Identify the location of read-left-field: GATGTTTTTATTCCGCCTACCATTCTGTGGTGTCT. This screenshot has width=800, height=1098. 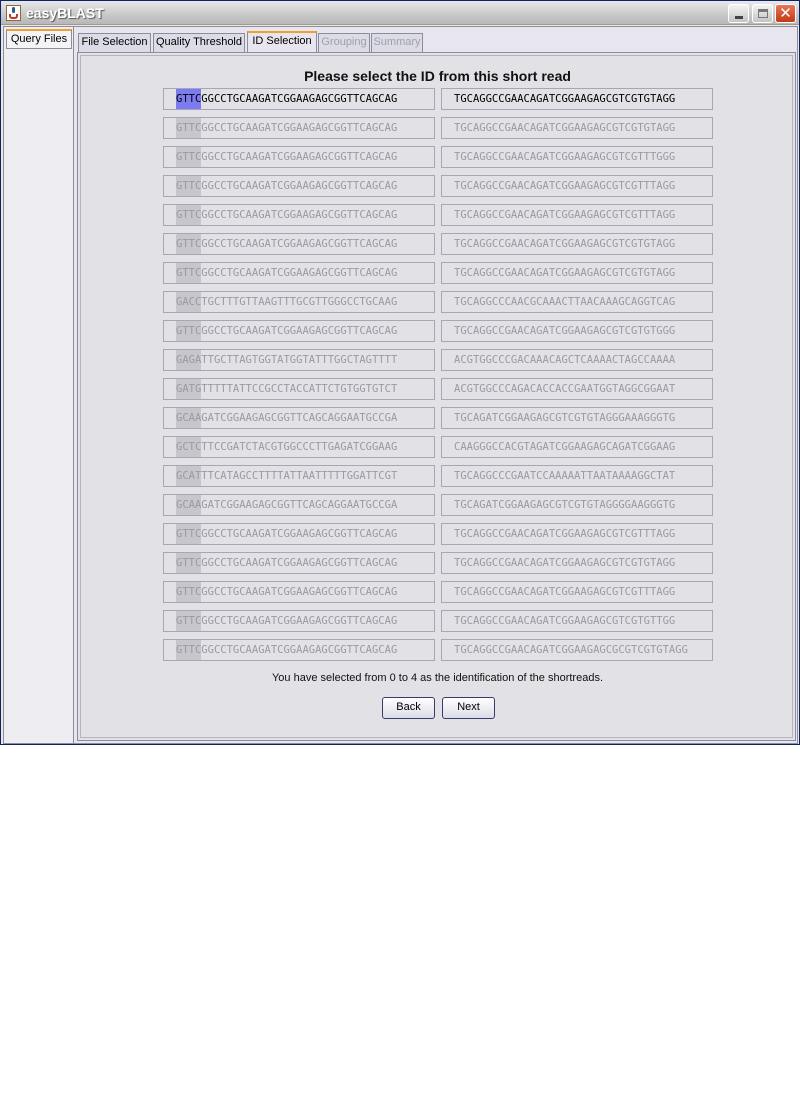
(299, 389).